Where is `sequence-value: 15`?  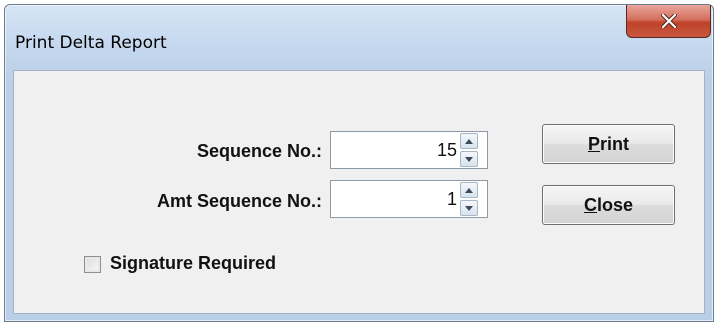
sequence-value: 15 is located at coordinates (394, 150).